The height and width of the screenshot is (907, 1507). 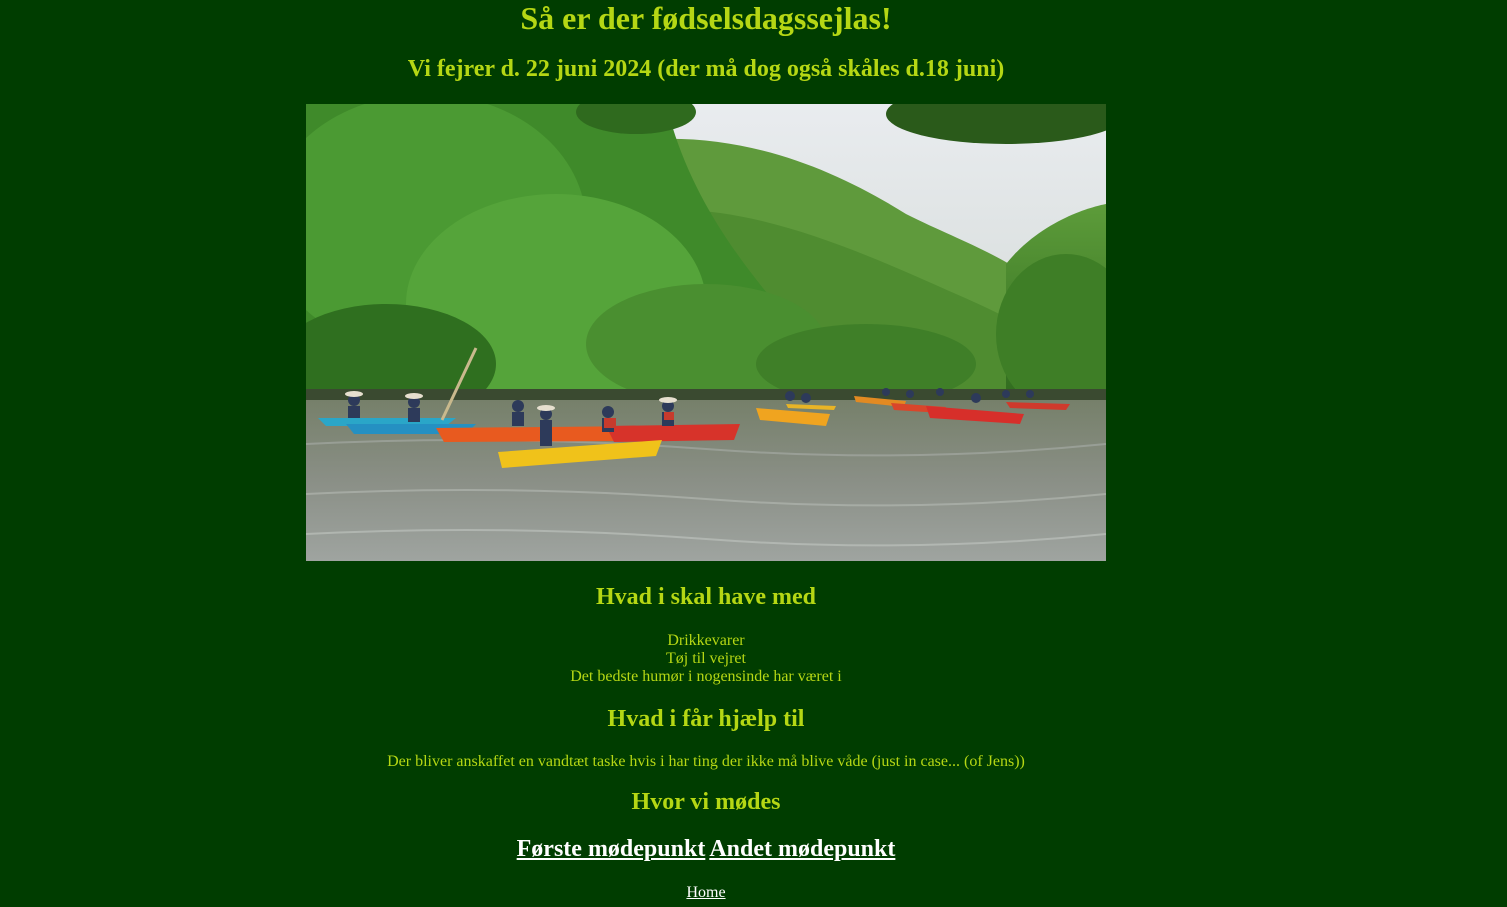 I want to click on bring-item: Drikkevarer, so click(x=706, y=640).